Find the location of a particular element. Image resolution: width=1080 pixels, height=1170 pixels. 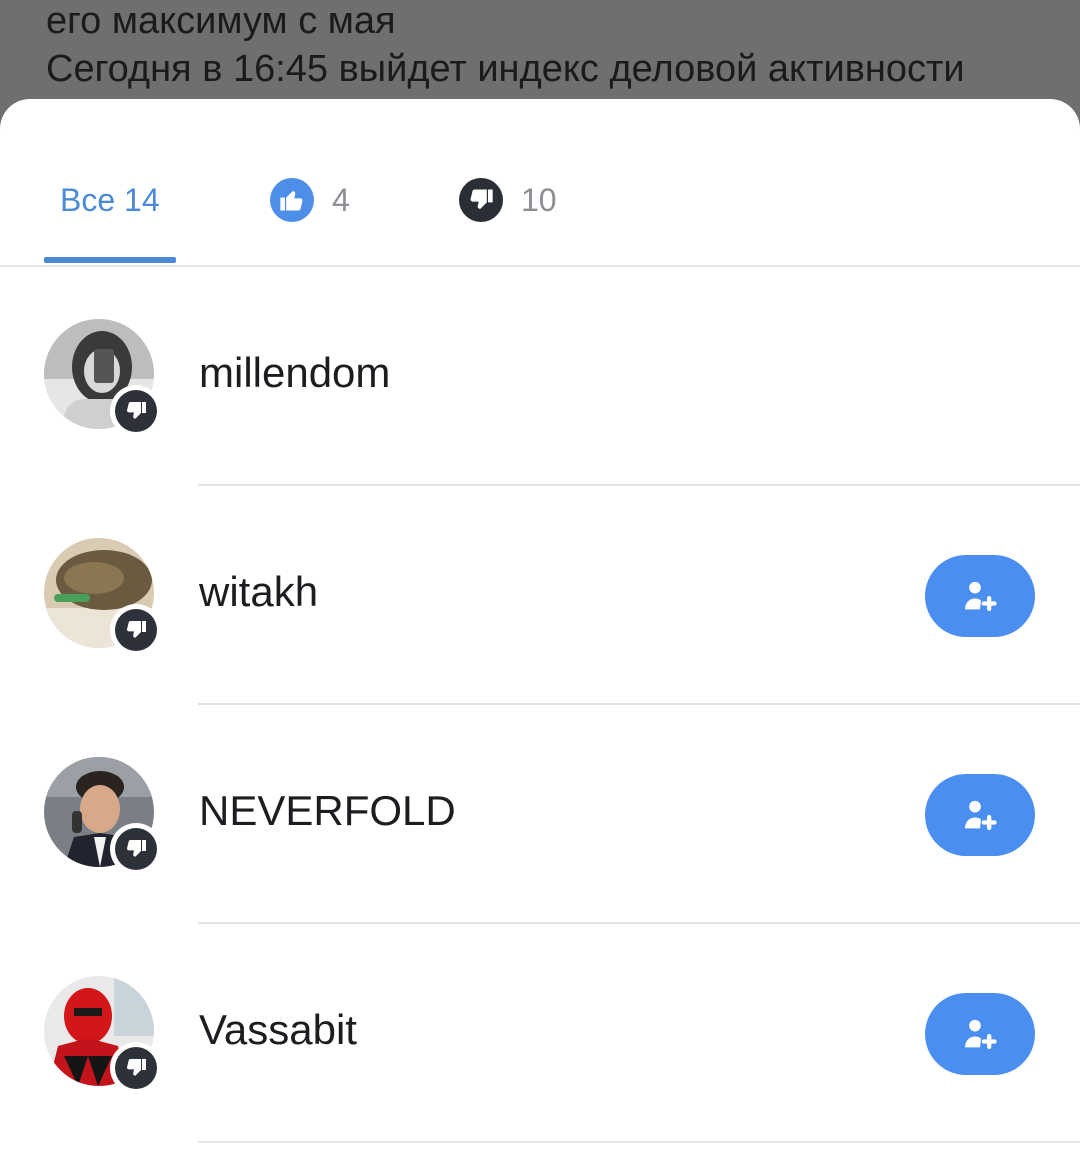

username: Vassabit is located at coordinates (278, 1030).